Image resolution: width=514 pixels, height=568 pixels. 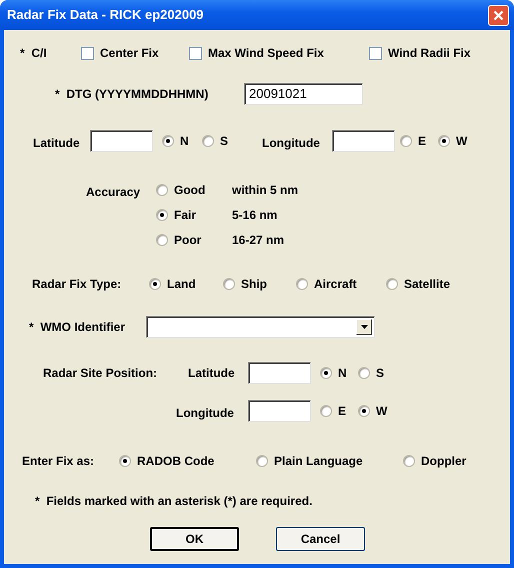 What do you see at coordinates (194, 539) in the screenshot?
I see `dialog-button: OK` at bounding box center [194, 539].